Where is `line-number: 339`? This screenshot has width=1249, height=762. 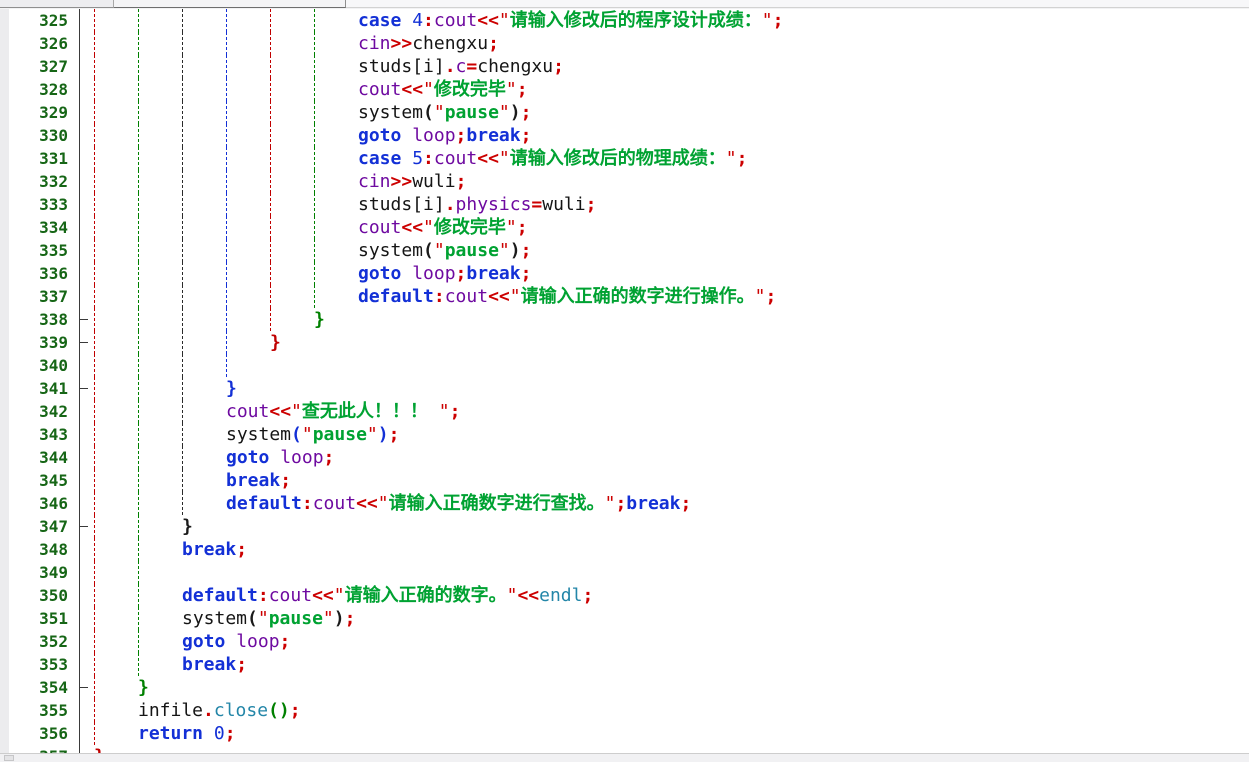
line-number: 339 is located at coordinates (41, 342).